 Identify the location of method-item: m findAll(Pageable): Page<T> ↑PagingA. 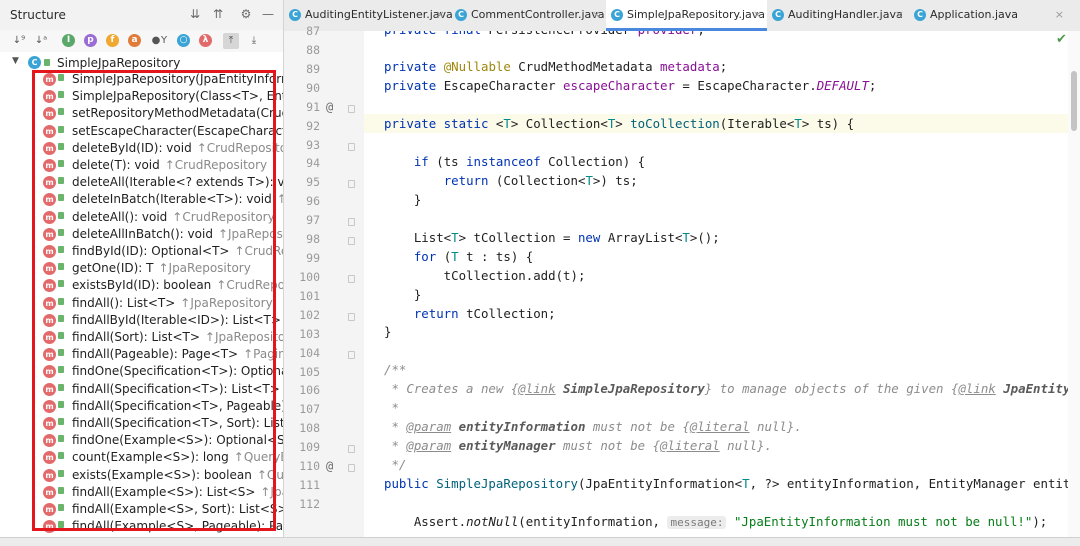
(141, 354).